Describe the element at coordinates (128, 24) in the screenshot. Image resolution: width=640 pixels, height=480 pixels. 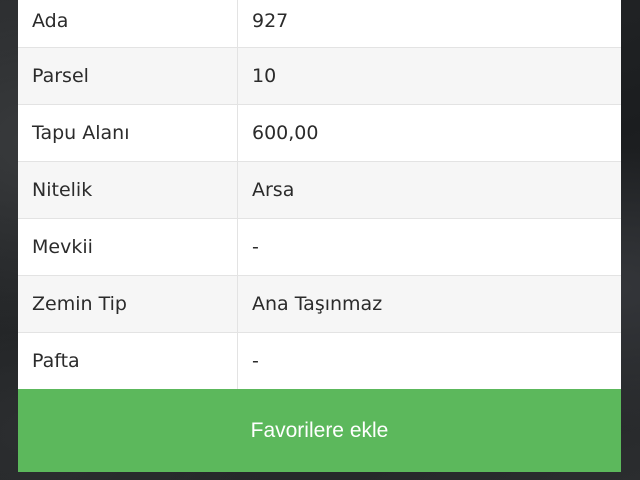
I see `row-label: Ada` at that location.